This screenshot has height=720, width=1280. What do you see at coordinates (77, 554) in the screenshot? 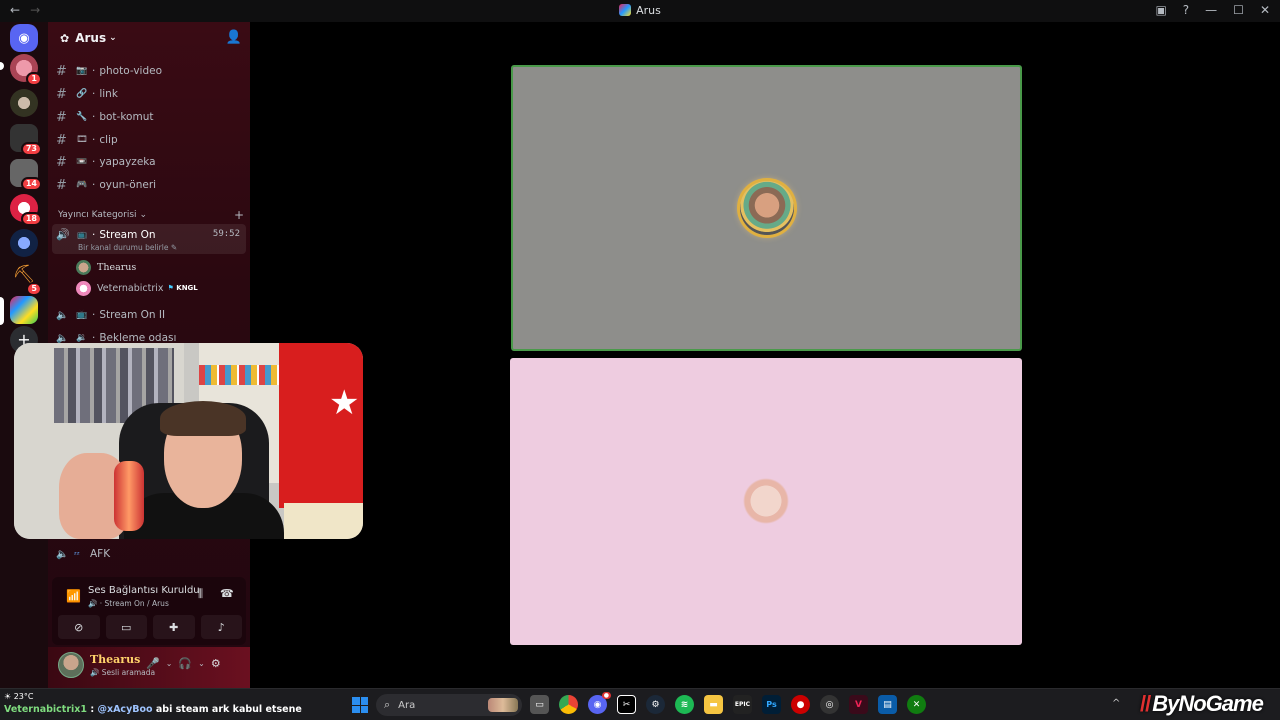
I see `sleep-icon: ᶻᶻ` at bounding box center [77, 554].